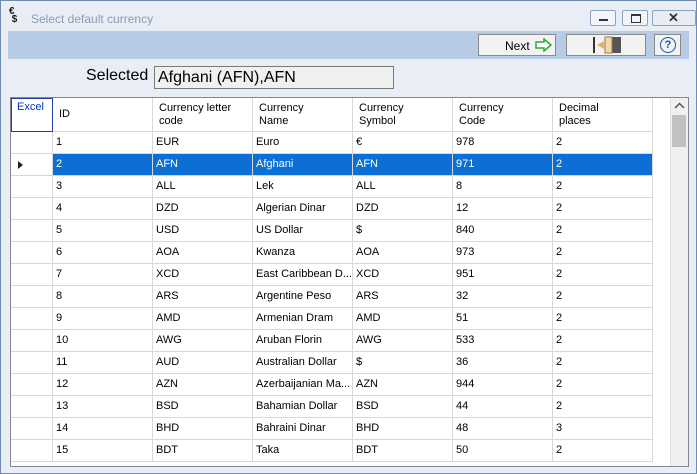  I want to click on table-row: 6 AOA Kwanza AOA 973 2, so click(333, 253).